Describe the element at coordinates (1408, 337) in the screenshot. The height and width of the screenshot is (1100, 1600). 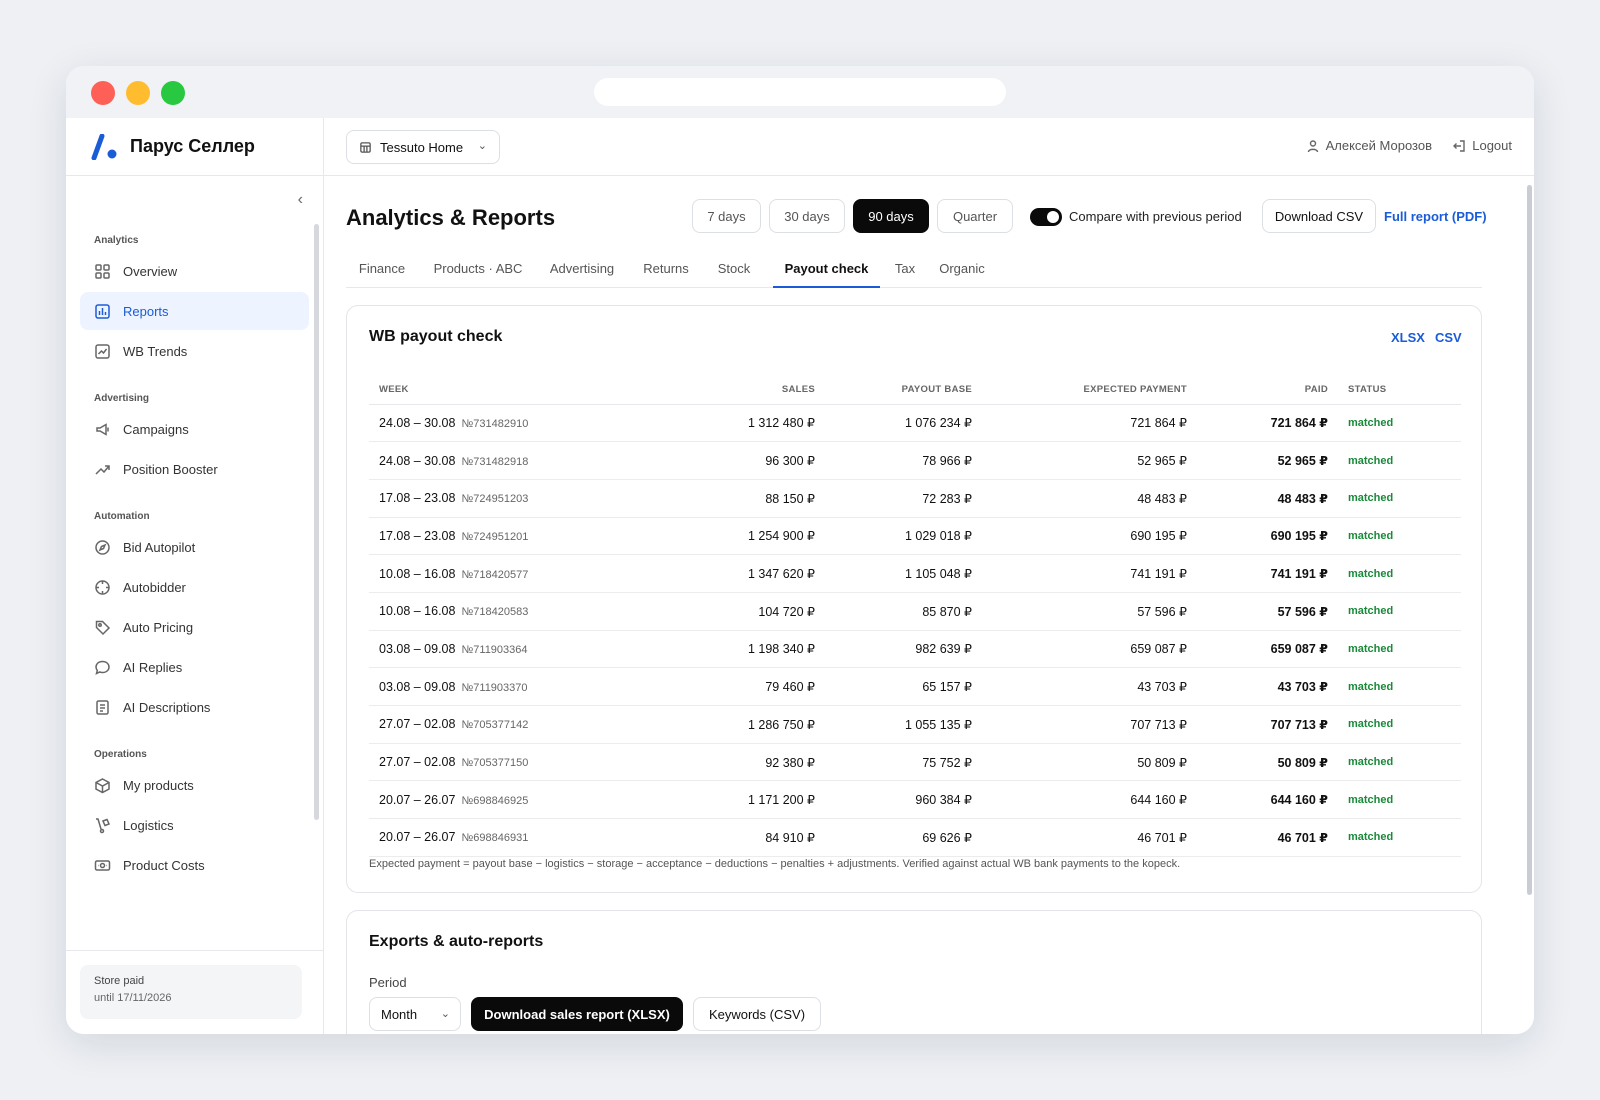
I see `export-xlsx-link: XLSX` at that location.